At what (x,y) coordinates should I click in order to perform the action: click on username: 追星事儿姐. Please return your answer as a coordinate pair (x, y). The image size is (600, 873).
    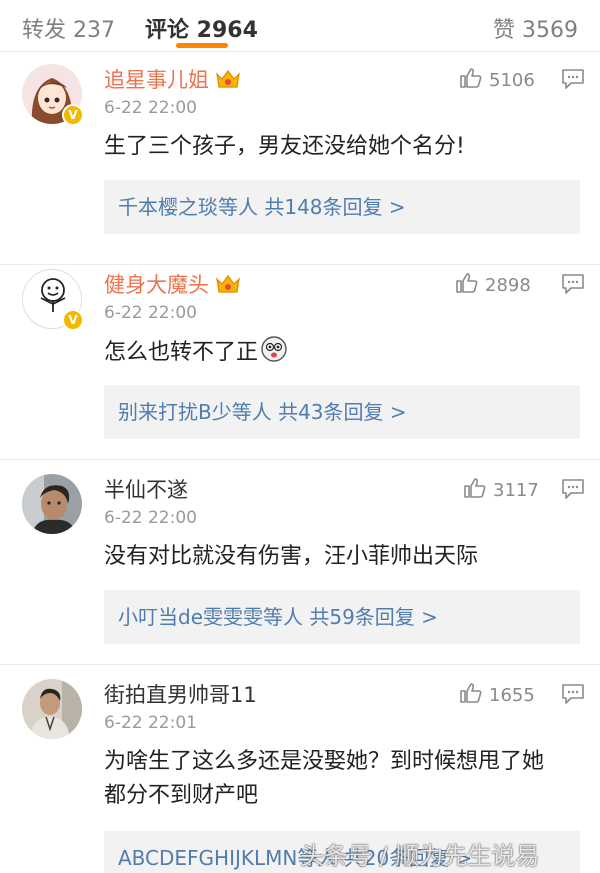
    Looking at the image, I should click on (172, 79).